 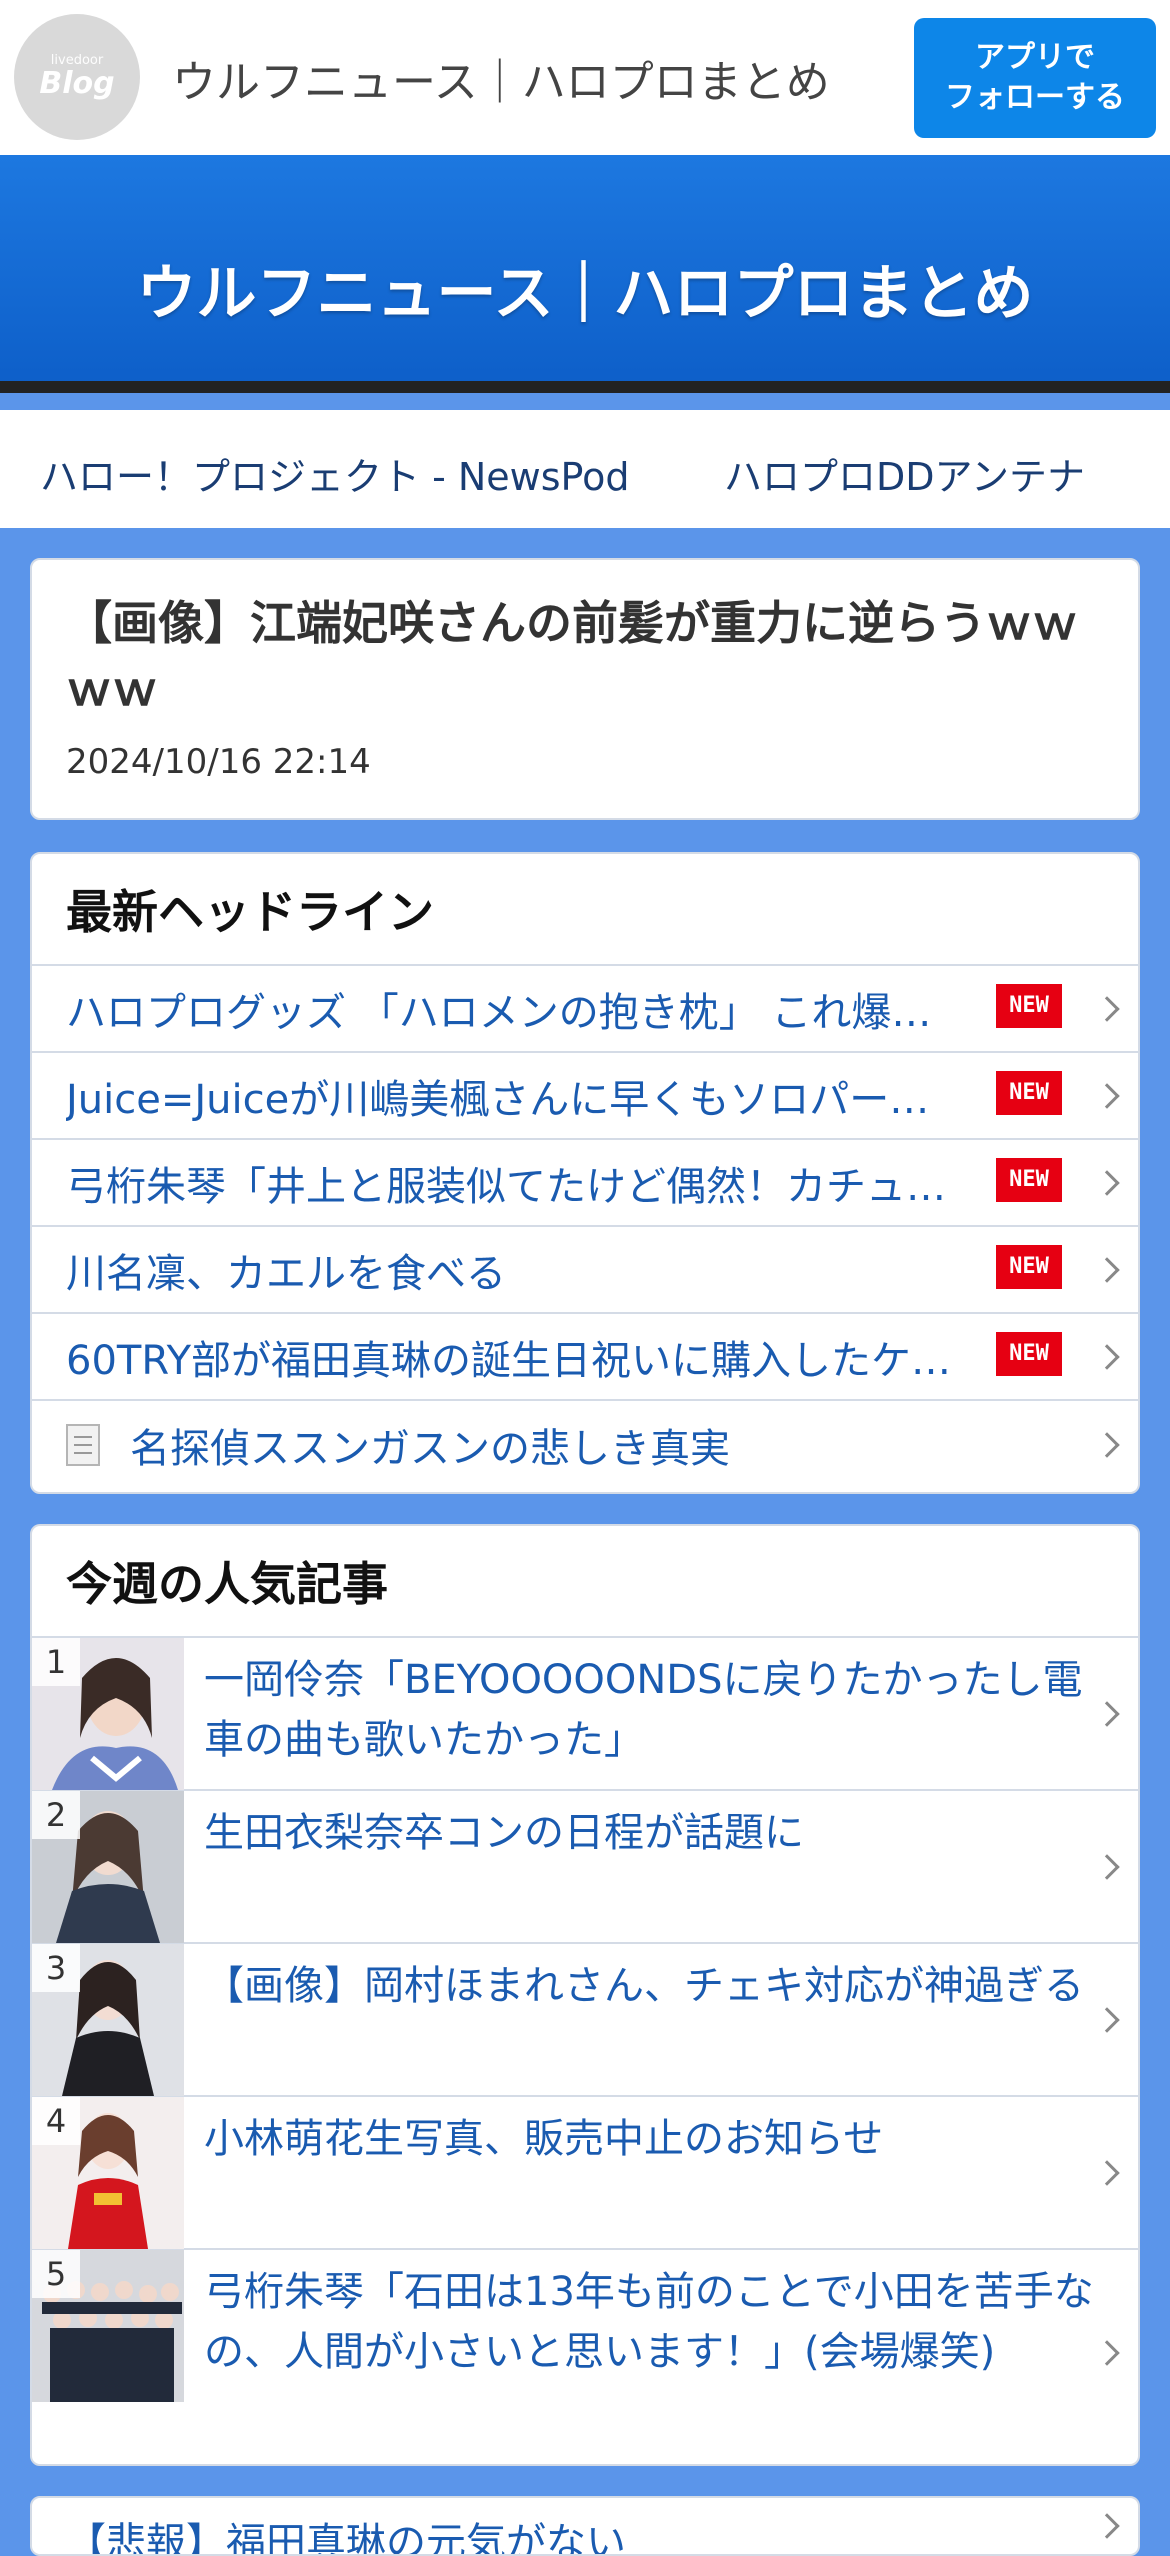 I want to click on banner-title: ウルフニュース｜ハロプロまとめ, so click(x=585, y=294).